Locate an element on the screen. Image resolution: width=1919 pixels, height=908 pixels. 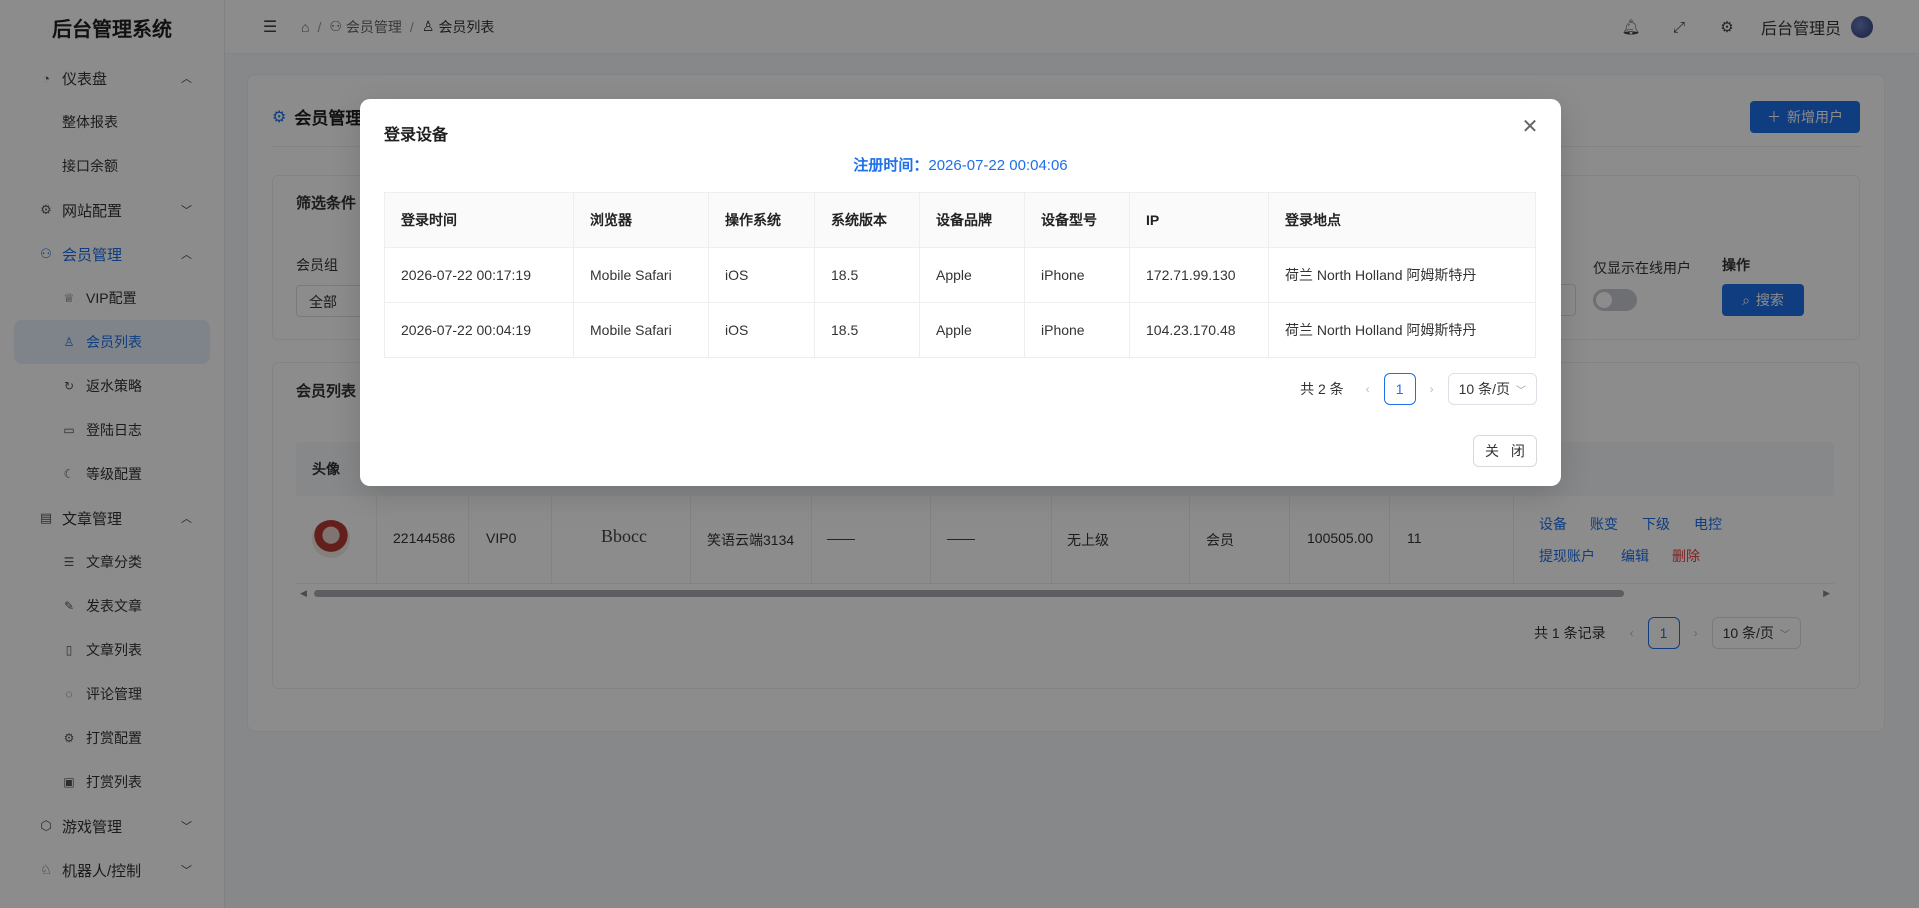
table-header-row: 登录时间 浏览器 操作系统 系统版本 设备品牌 设备型号 IP 登录地点 is located at coordinates (960, 220).